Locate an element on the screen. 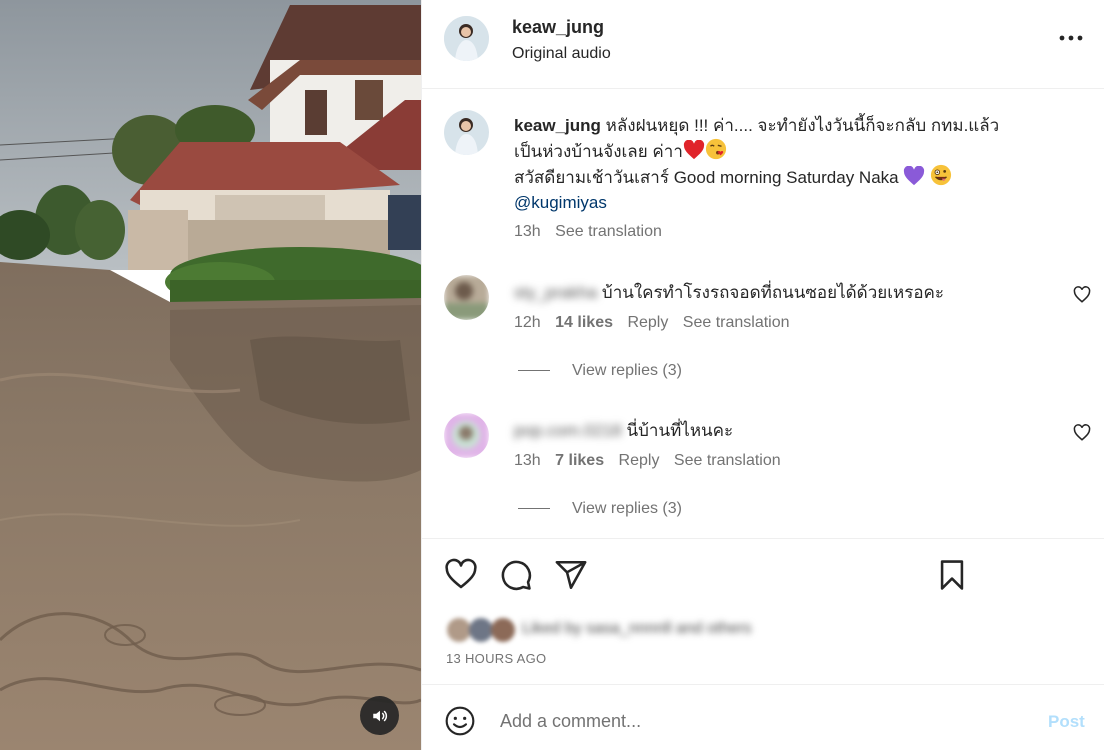 The height and width of the screenshot is (750, 1104). caption-meta: 13h See translation is located at coordinates (593, 232).